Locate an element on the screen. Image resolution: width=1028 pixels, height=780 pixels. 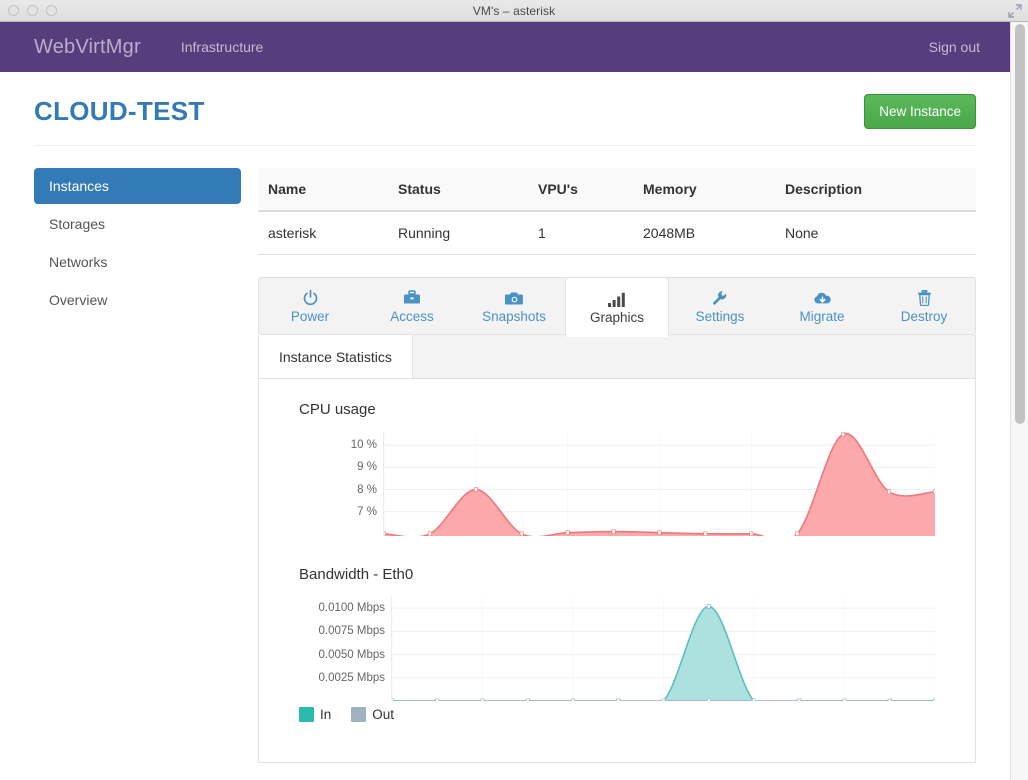
legend-entry-in: In is located at coordinates (315, 714).